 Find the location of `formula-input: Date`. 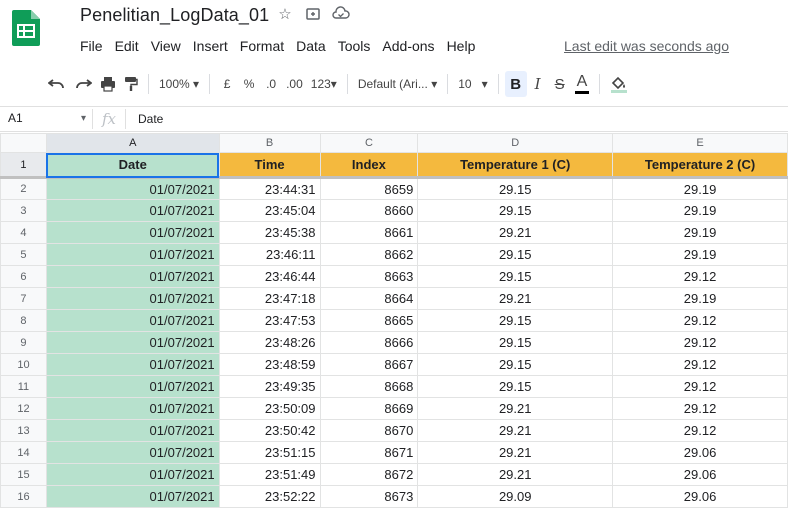

formula-input: Date is located at coordinates (144, 119).